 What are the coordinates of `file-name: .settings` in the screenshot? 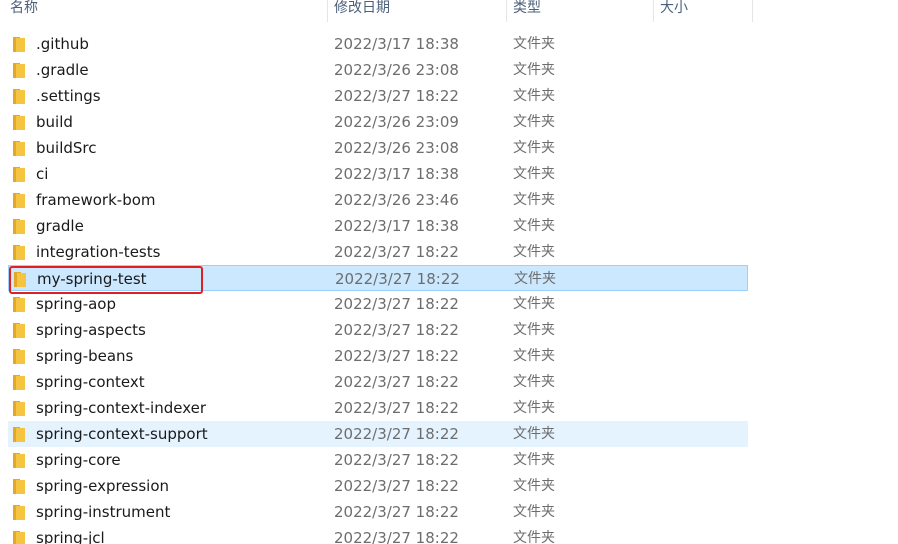 It's located at (68, 96).